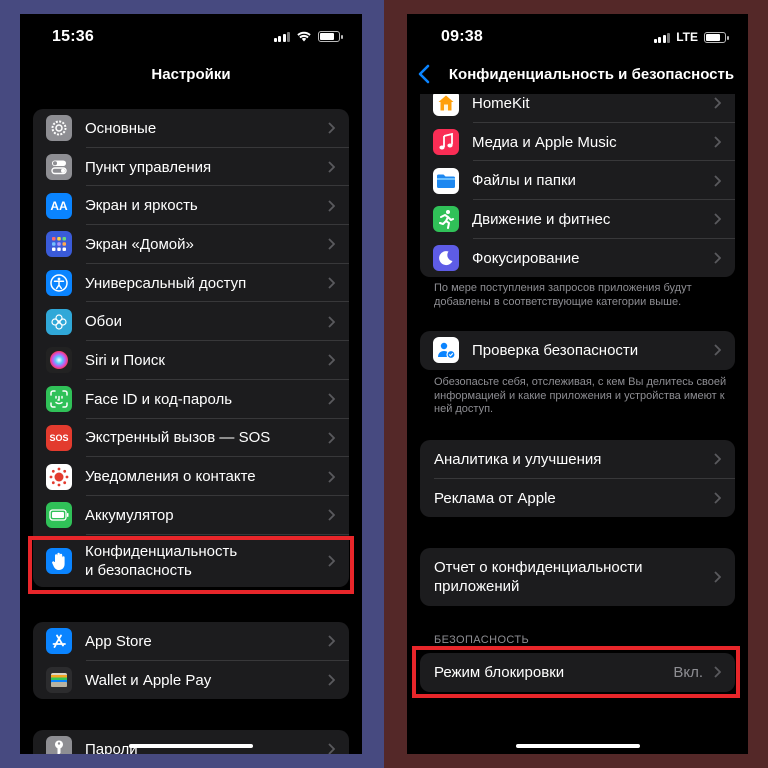  Describe the element at coordinates (170, 477) in the screenshot. I see `settings-item-label: Уведомления о контакте` at that location.